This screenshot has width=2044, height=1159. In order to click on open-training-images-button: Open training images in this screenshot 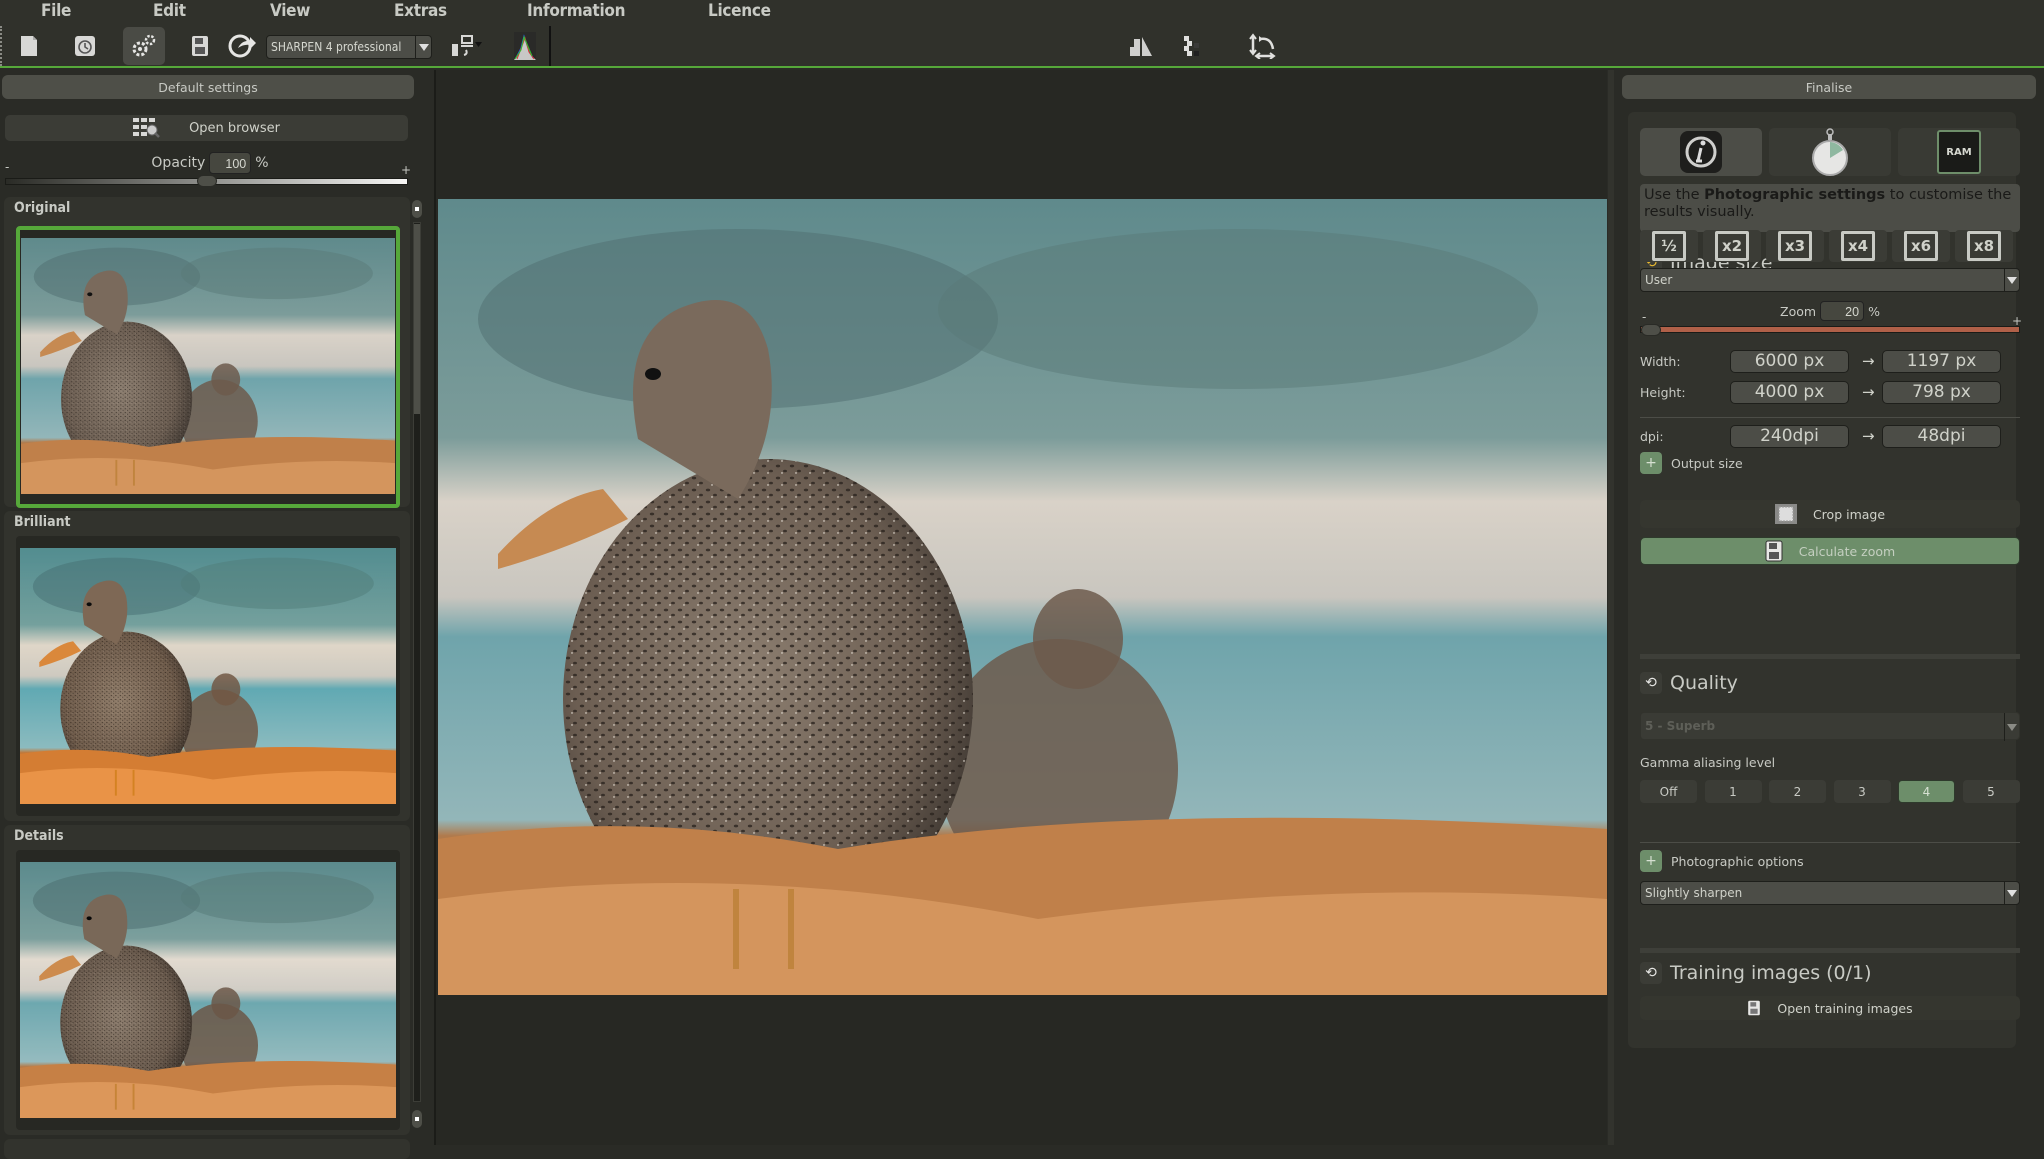, I will do `click(1830, 1008)`.